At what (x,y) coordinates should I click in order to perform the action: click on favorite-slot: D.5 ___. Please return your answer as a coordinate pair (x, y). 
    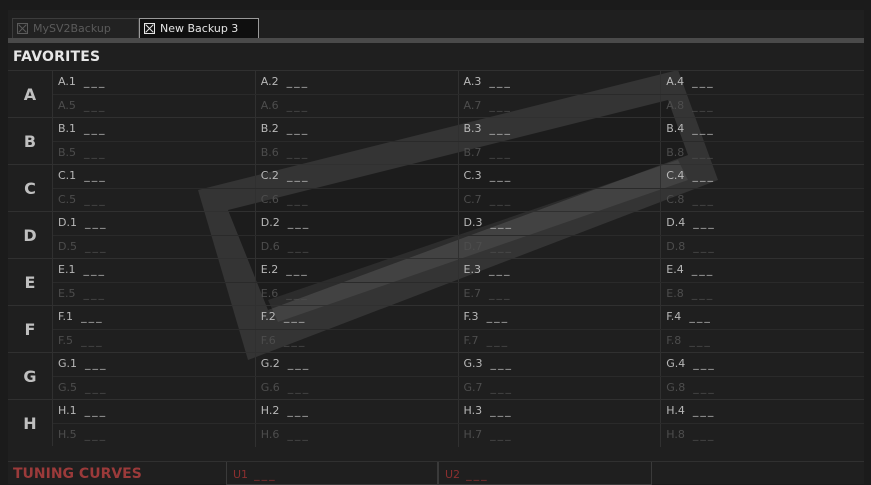
    Looking at the image, I should click on (154, 247).